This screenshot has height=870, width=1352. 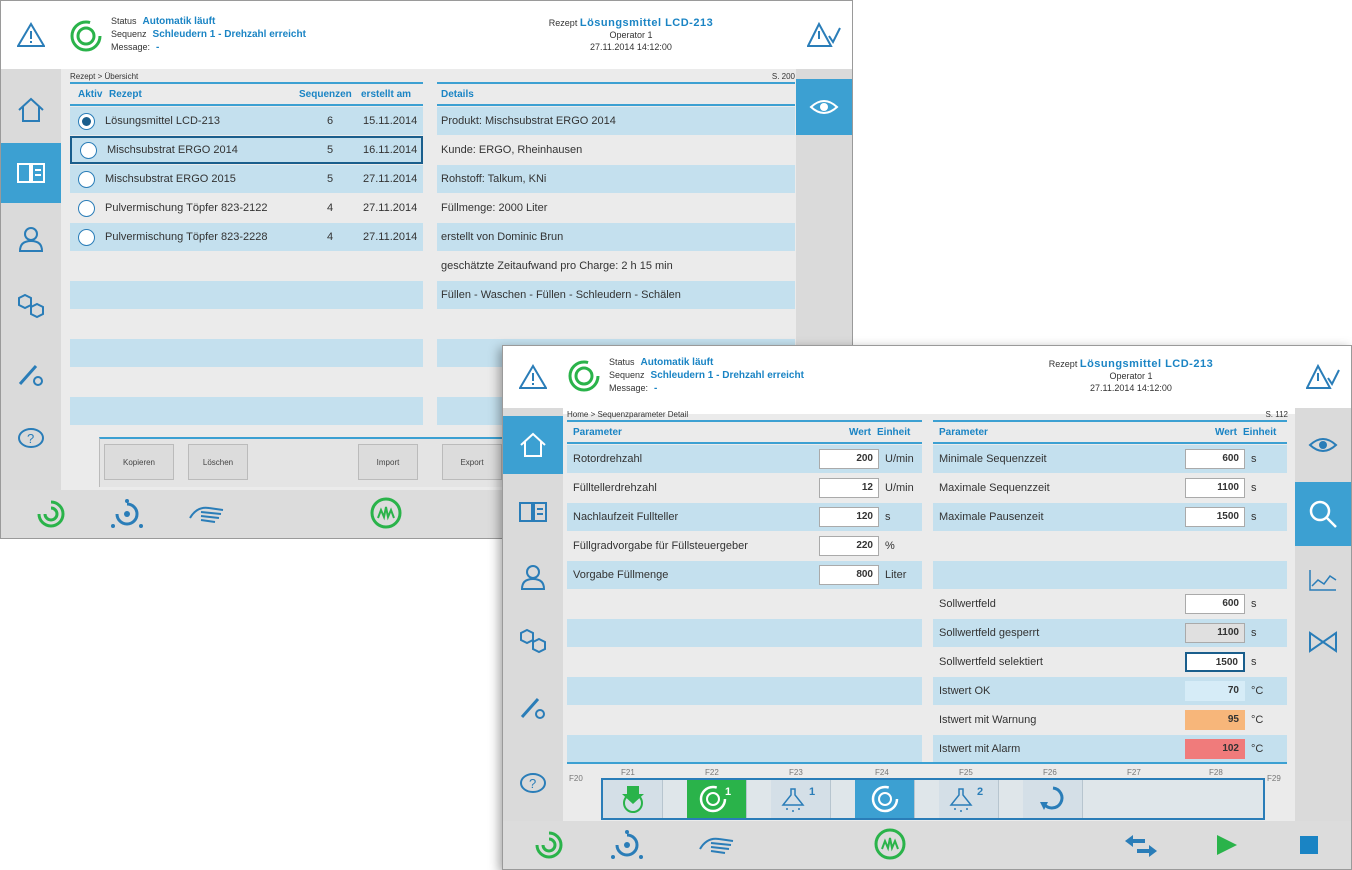 I want to click on details-title: Details, so click(x=457, y=94).